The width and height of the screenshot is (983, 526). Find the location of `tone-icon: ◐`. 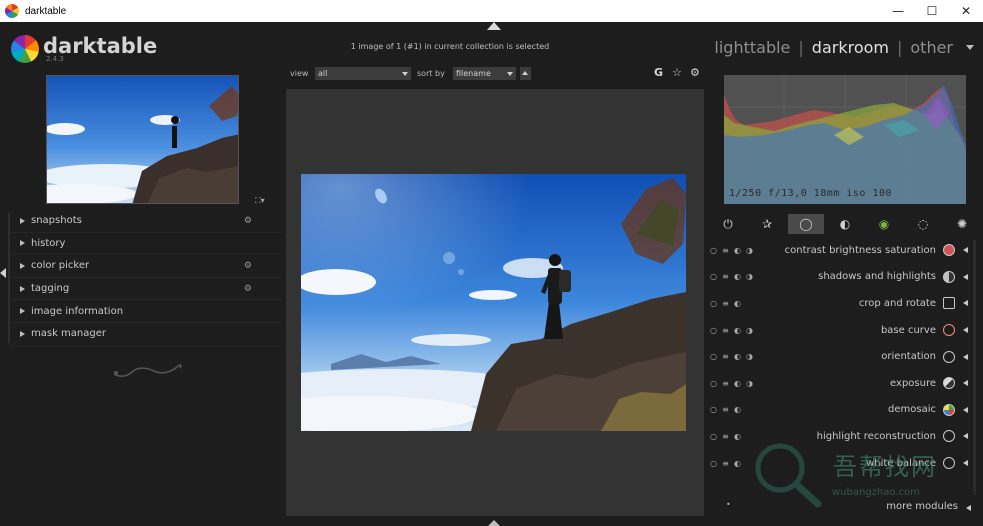

tone-icon: ◐ is located at coordinates (845, 224).